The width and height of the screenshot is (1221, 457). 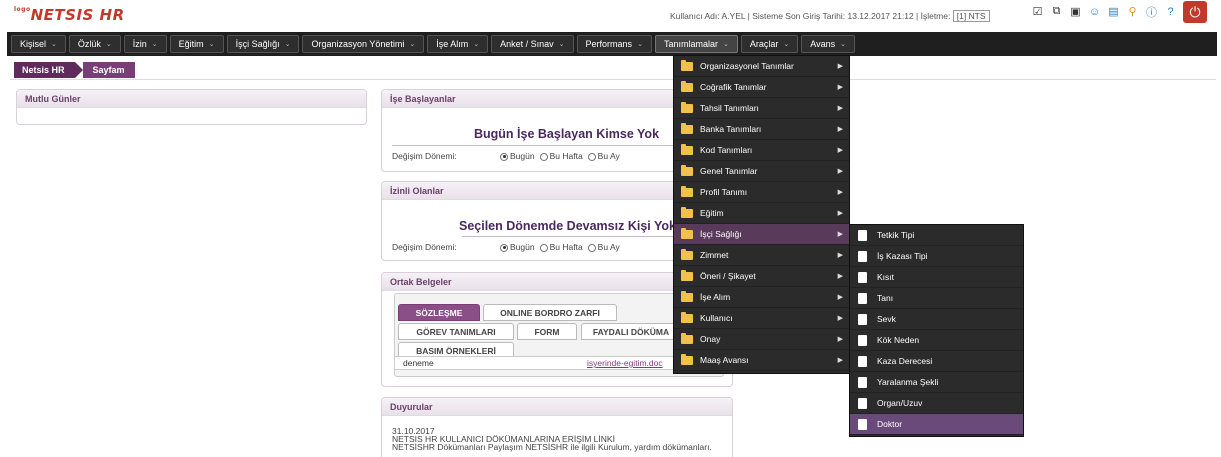 I want to click on menu-item-kisisel: Kişisel ⌄, so click(x=38, y=44).